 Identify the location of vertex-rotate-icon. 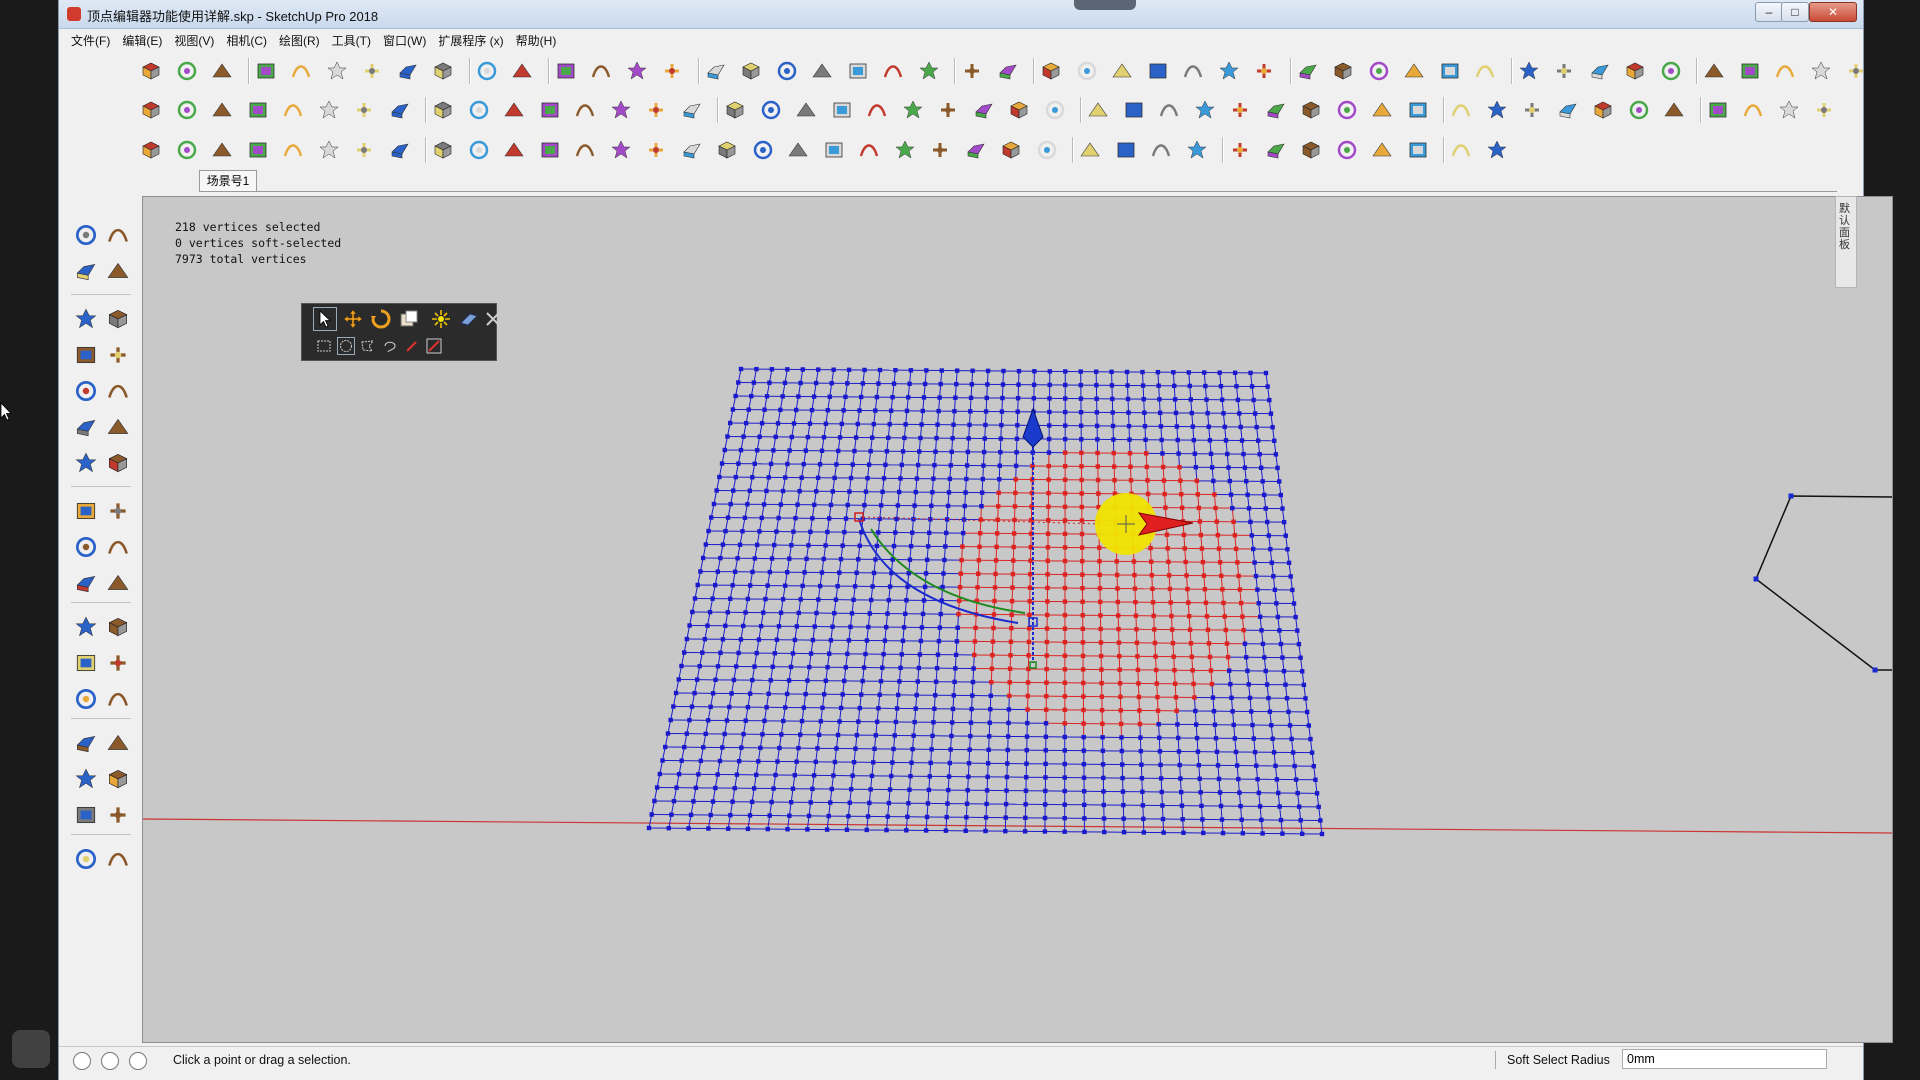
(381, 319).